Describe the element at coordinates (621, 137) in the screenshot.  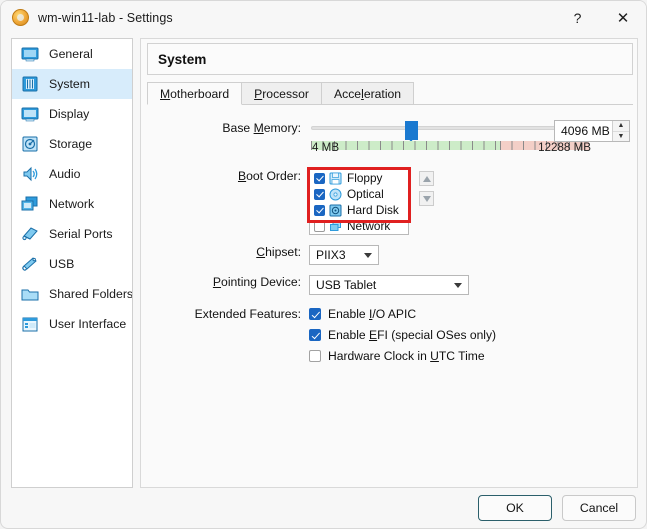
I see `spin-down-button: ▼` at that location.